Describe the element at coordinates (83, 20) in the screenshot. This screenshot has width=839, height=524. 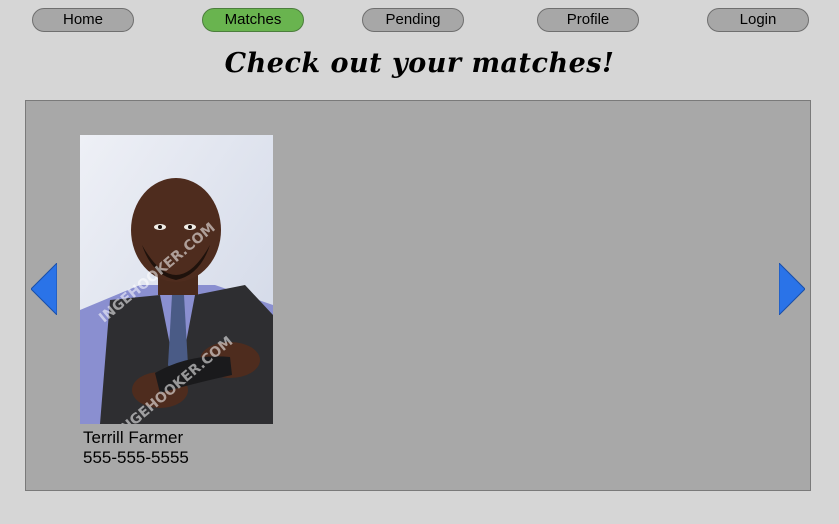
I see `nav-home-button: Home` at that location.